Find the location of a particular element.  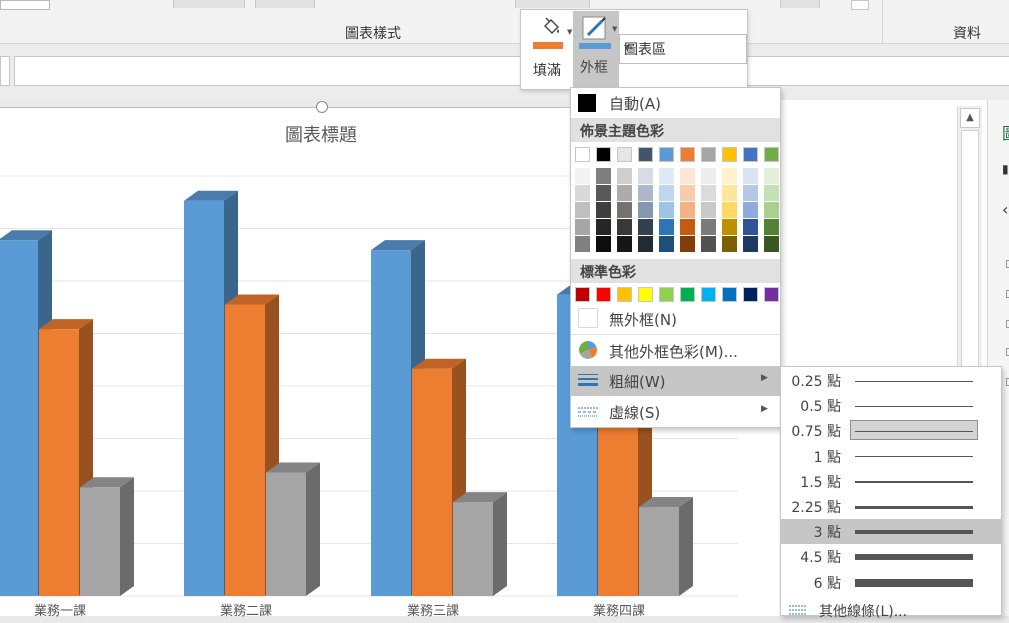

menu-item-auto: 自動(A) is located at coordinates (675, 103).